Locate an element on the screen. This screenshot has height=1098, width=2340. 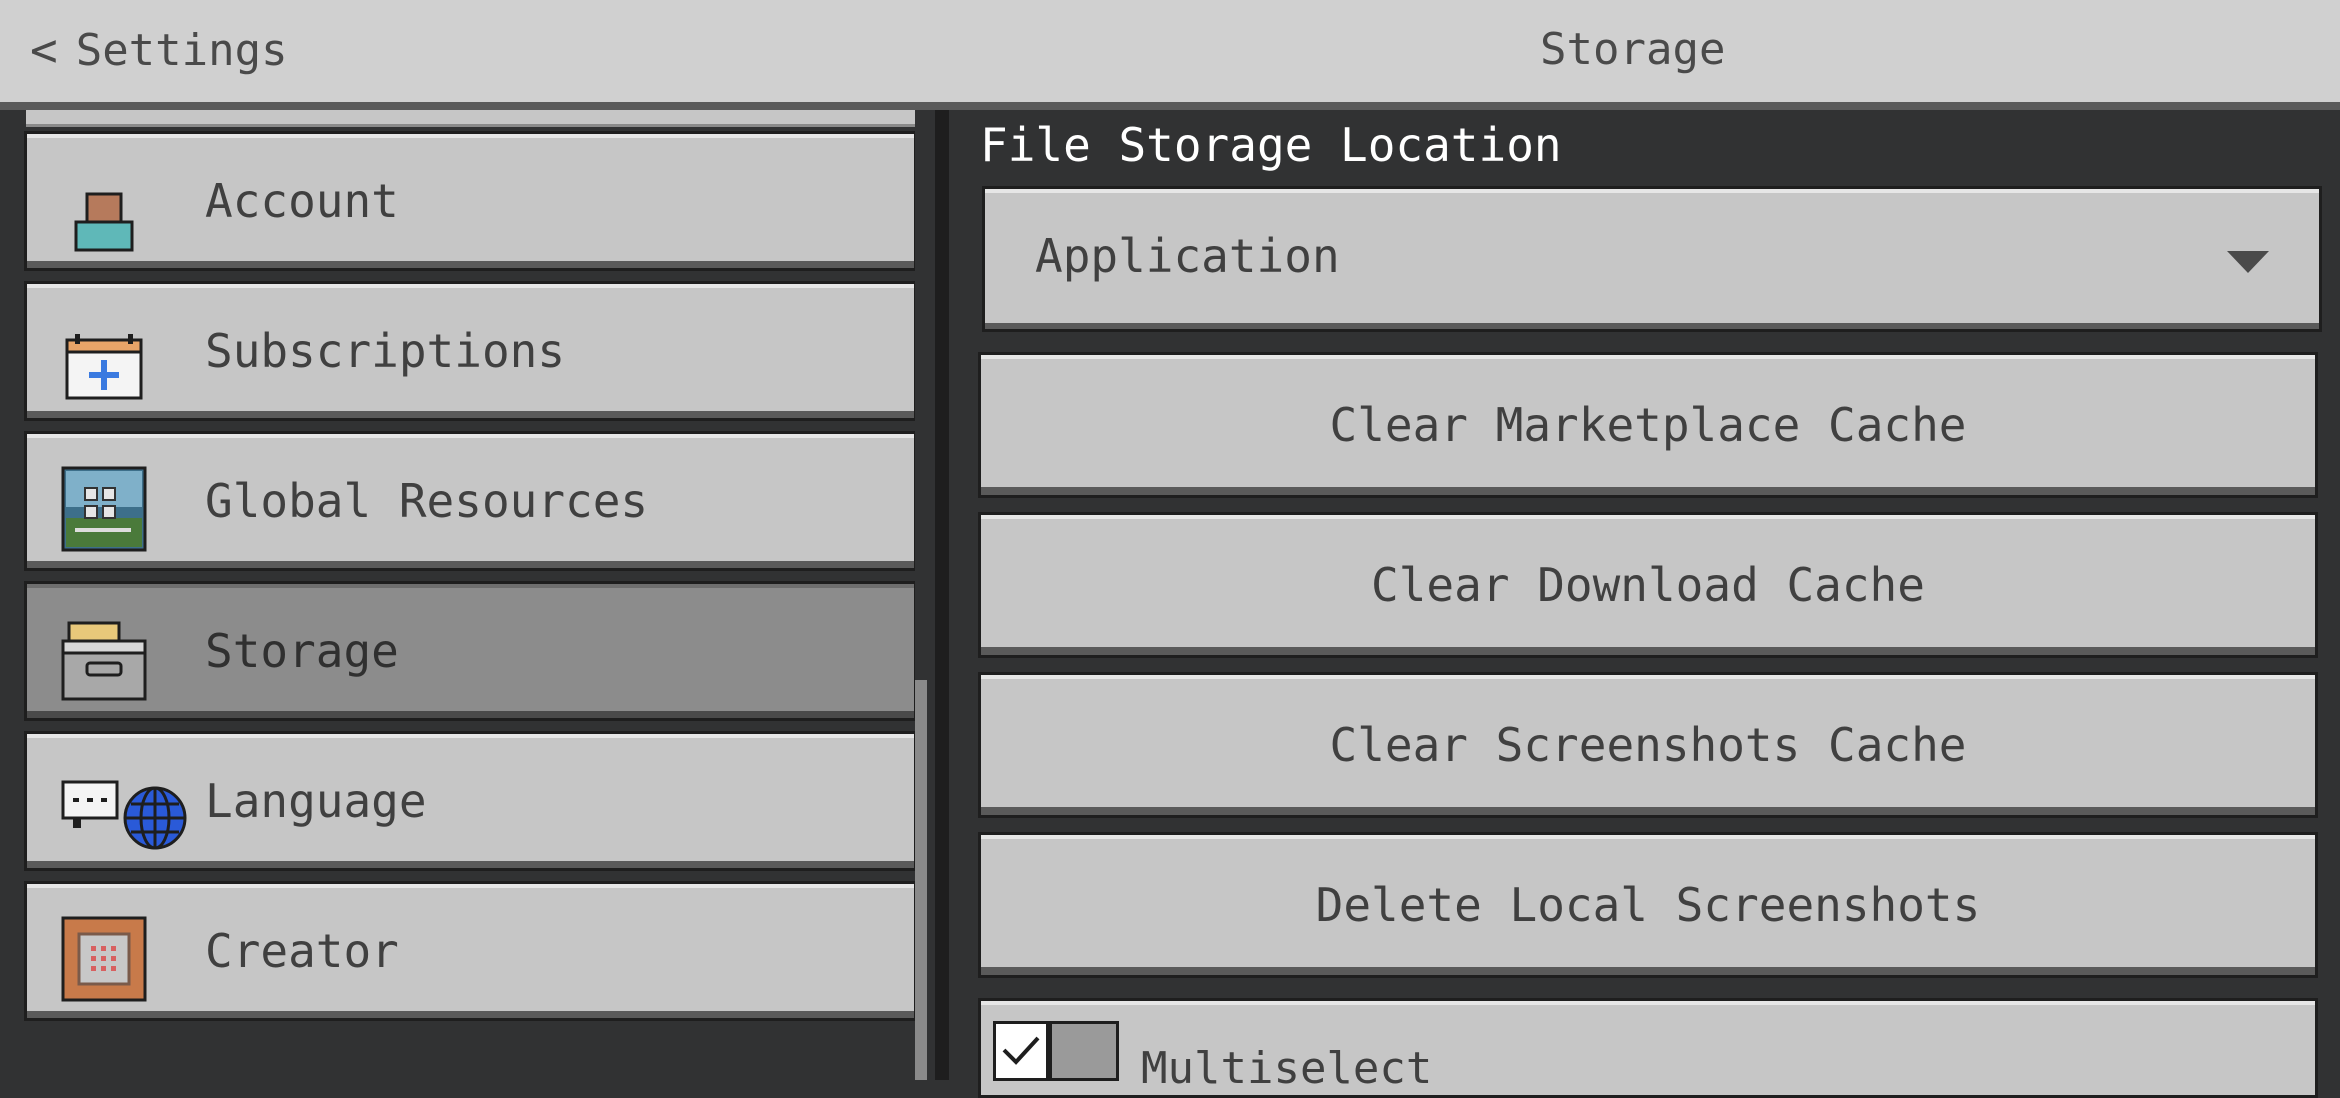
top-bar: < Settings Storage is located at coordinates (1170, 51).